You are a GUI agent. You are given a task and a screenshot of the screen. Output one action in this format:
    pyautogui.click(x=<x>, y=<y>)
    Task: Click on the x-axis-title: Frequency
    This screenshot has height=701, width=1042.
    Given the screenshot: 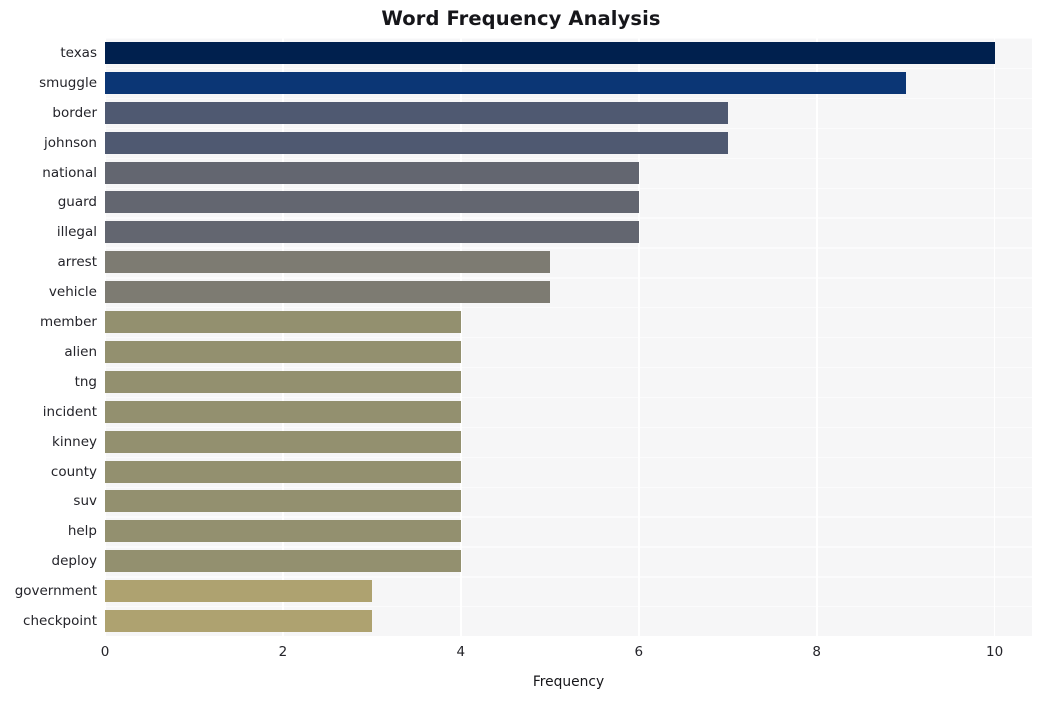 What is the action you would take?
    pyautogui.click(x=568, y=682)
    